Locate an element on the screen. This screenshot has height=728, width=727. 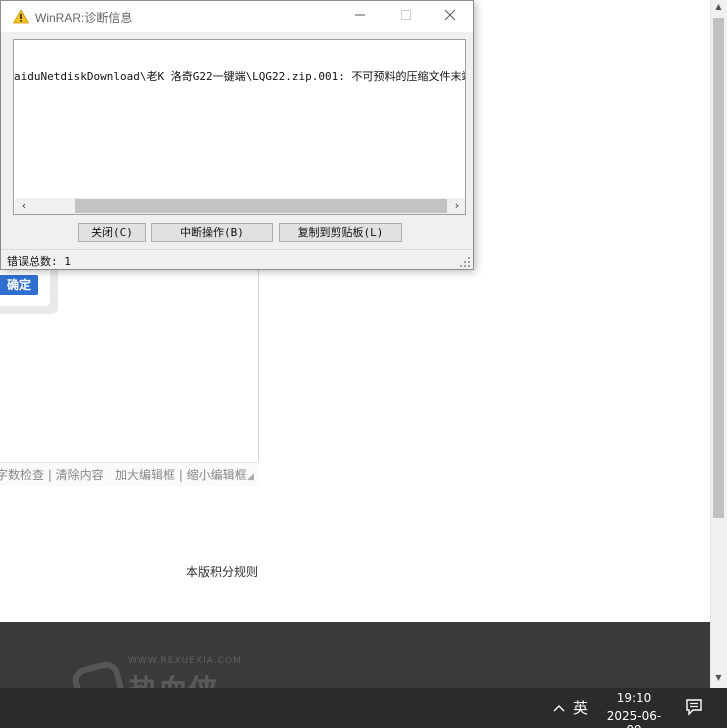
maximize-icon is located at coordinates (406, 15).